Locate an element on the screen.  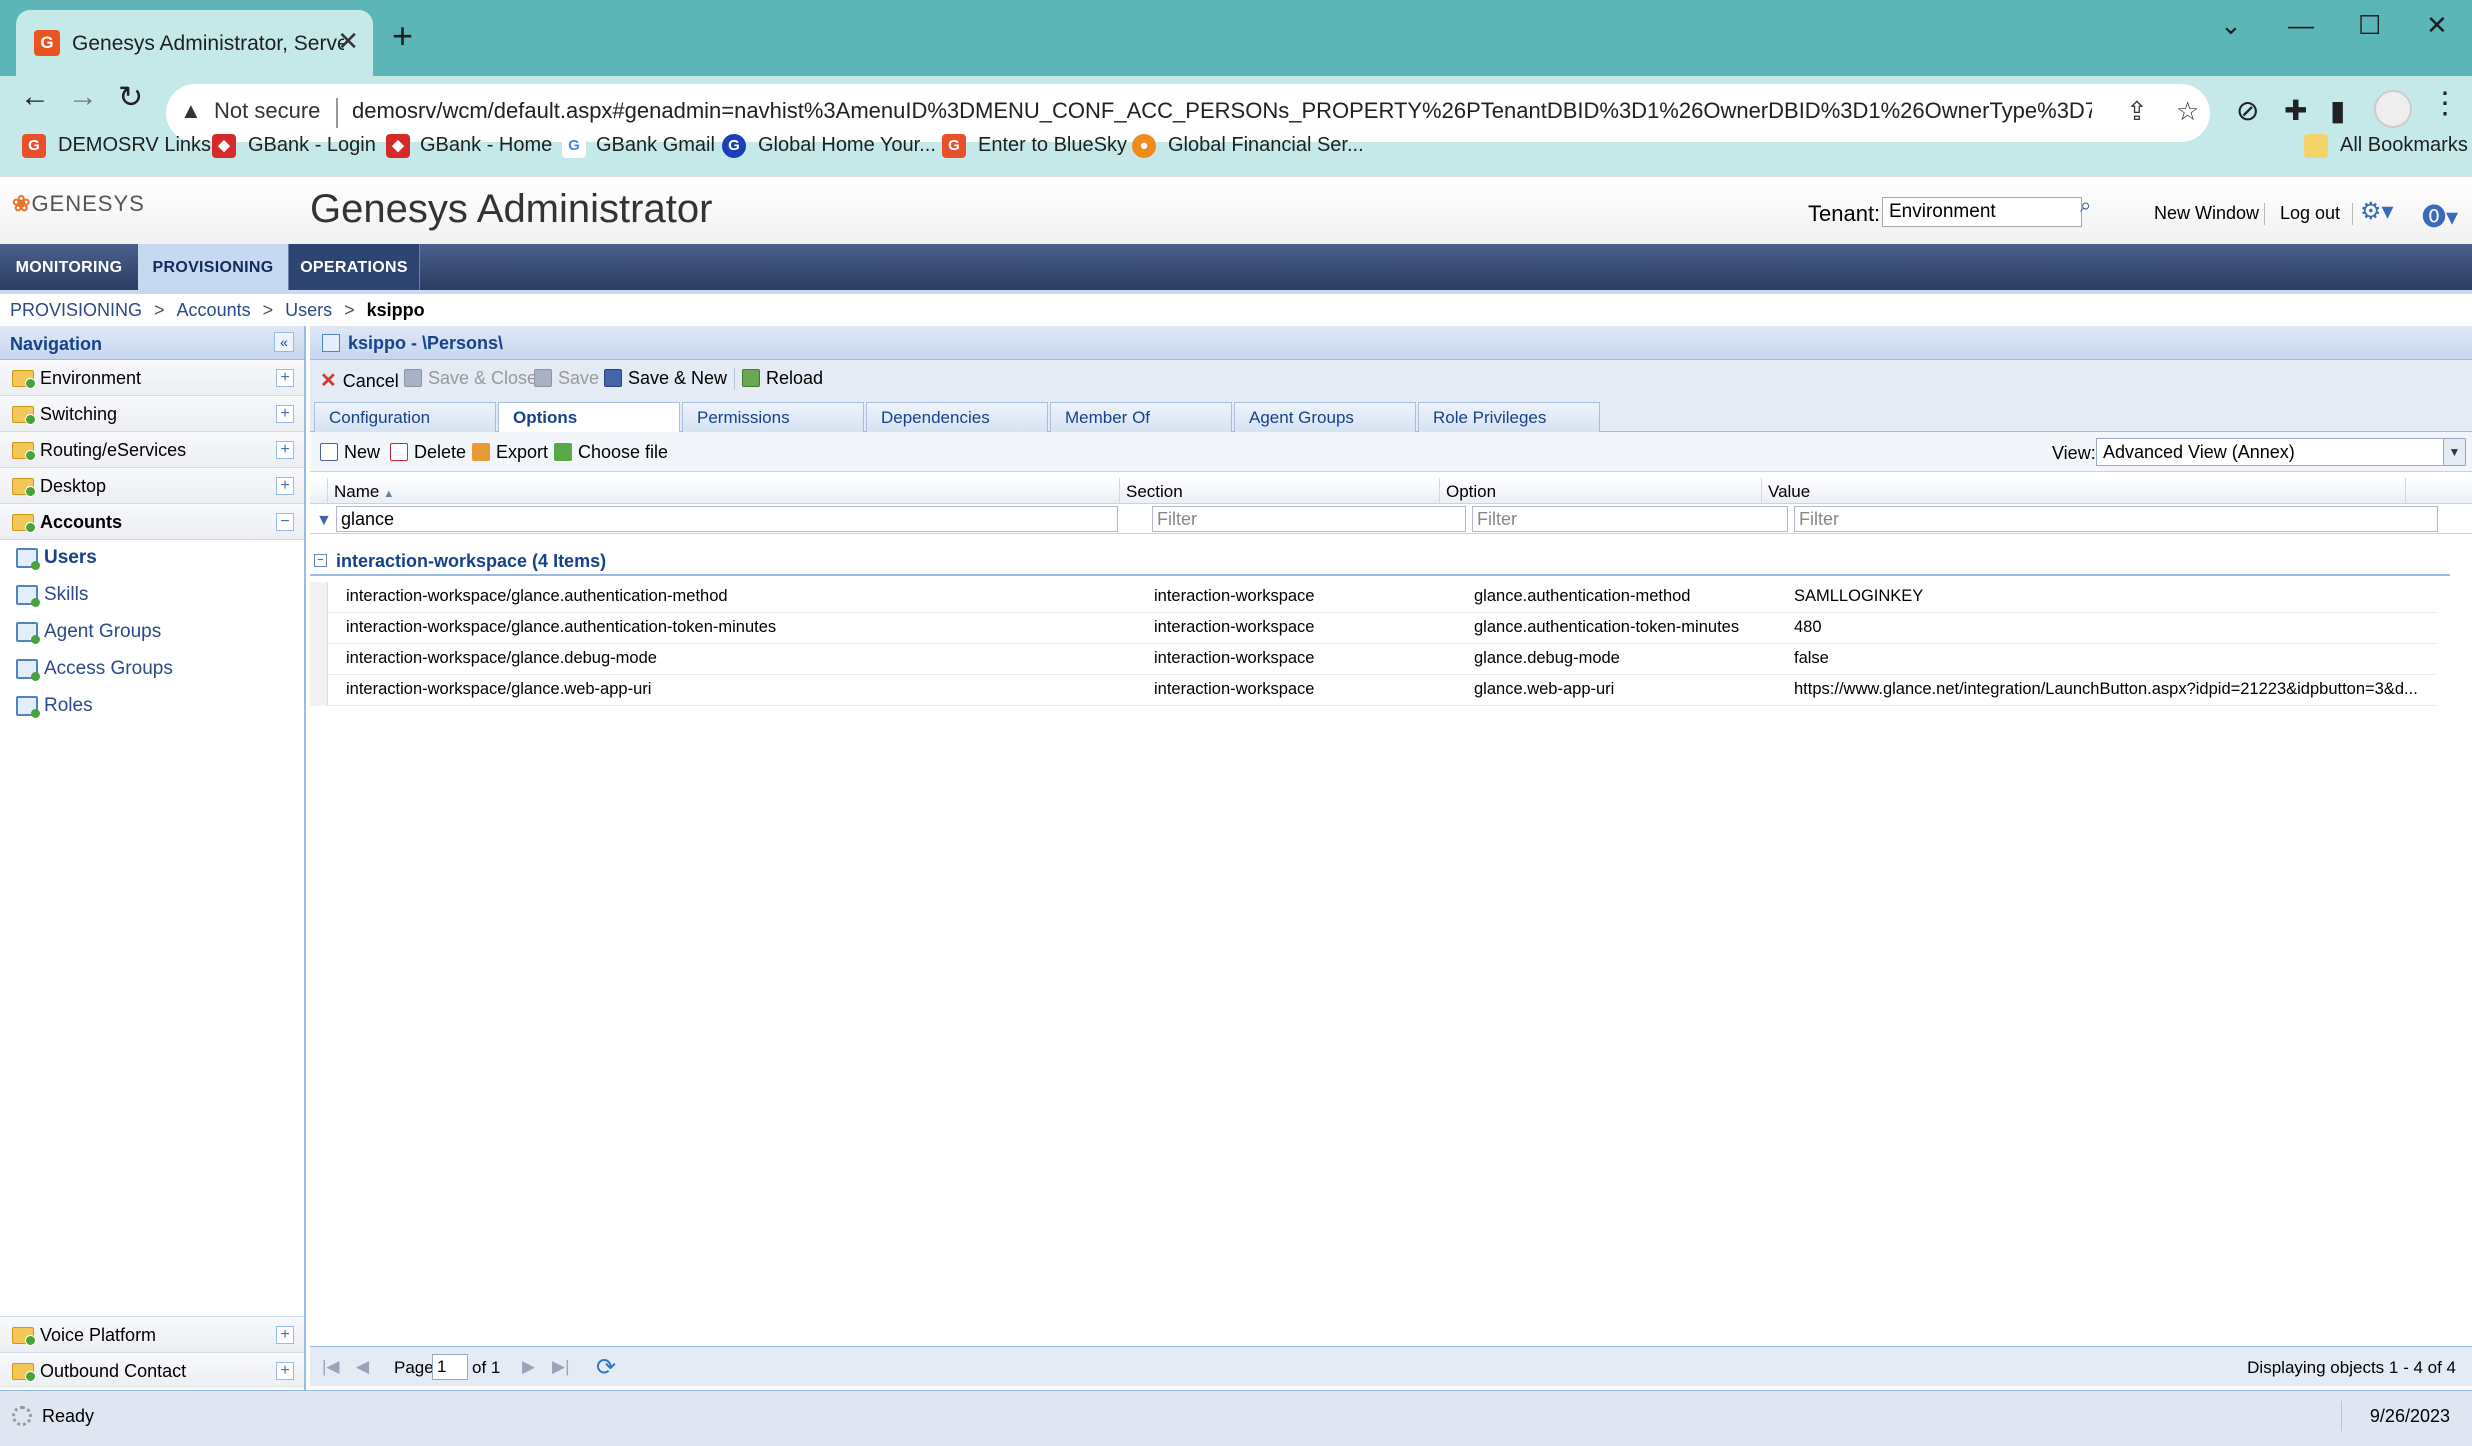
bookmark-enter-to-bluesky: Enter to BlueSky is located at coordinates (1052, 145).